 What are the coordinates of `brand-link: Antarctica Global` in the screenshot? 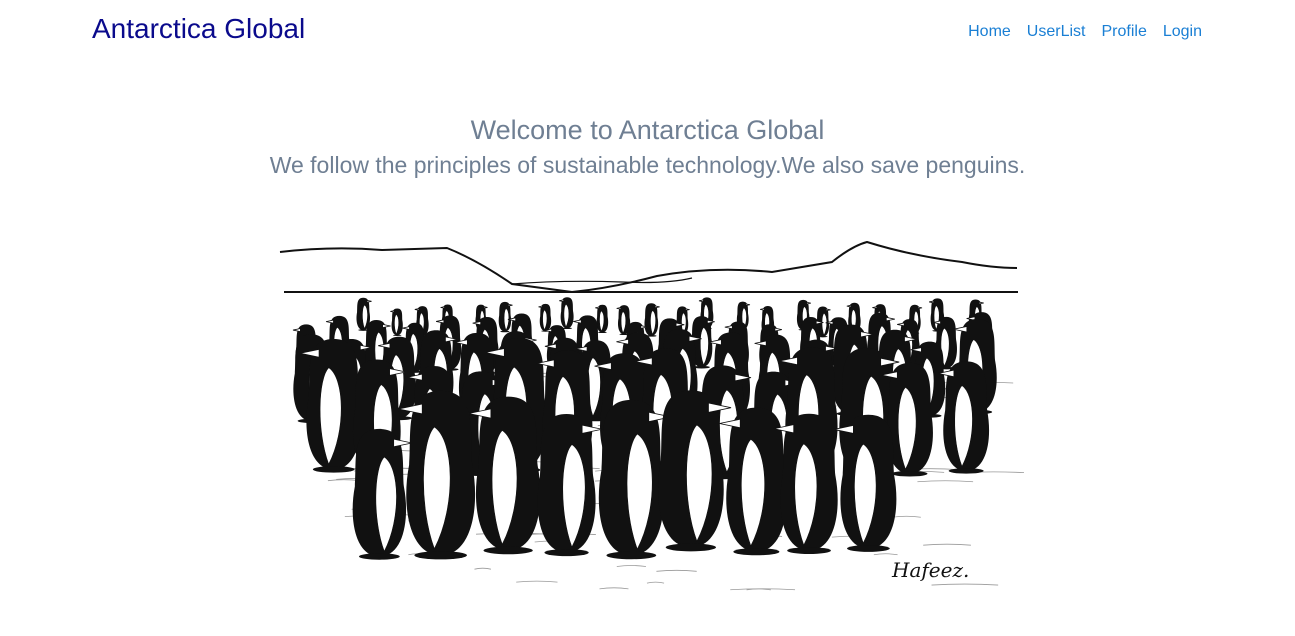 It's located at (198, 29).